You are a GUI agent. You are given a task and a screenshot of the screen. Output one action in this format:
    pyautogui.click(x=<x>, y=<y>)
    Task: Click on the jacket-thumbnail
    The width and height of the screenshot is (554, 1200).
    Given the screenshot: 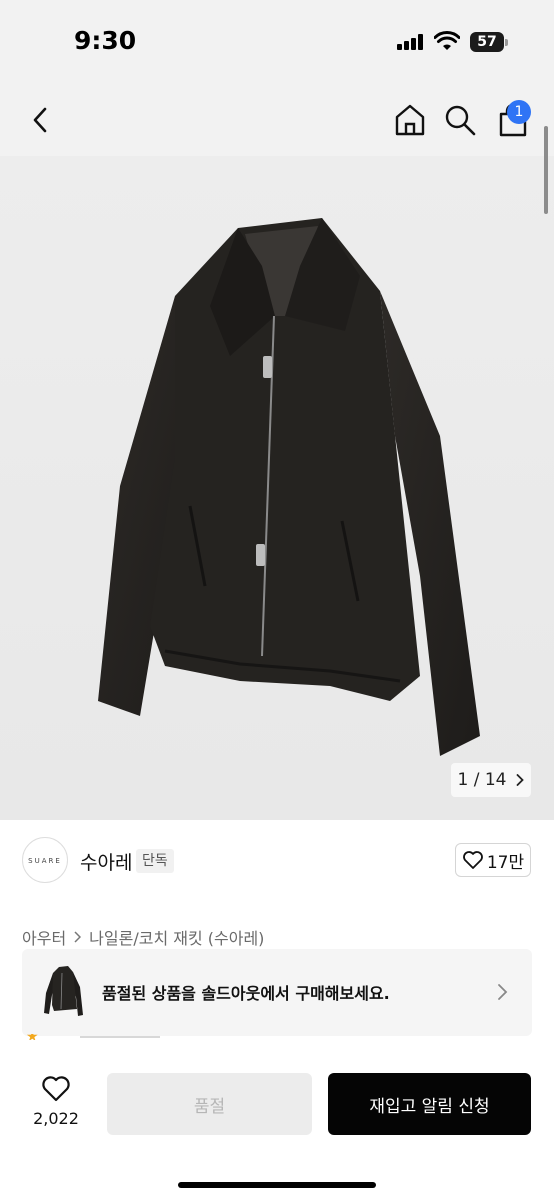 What is the action you would take?
    pyautogui.click(x=63, y=991)
    